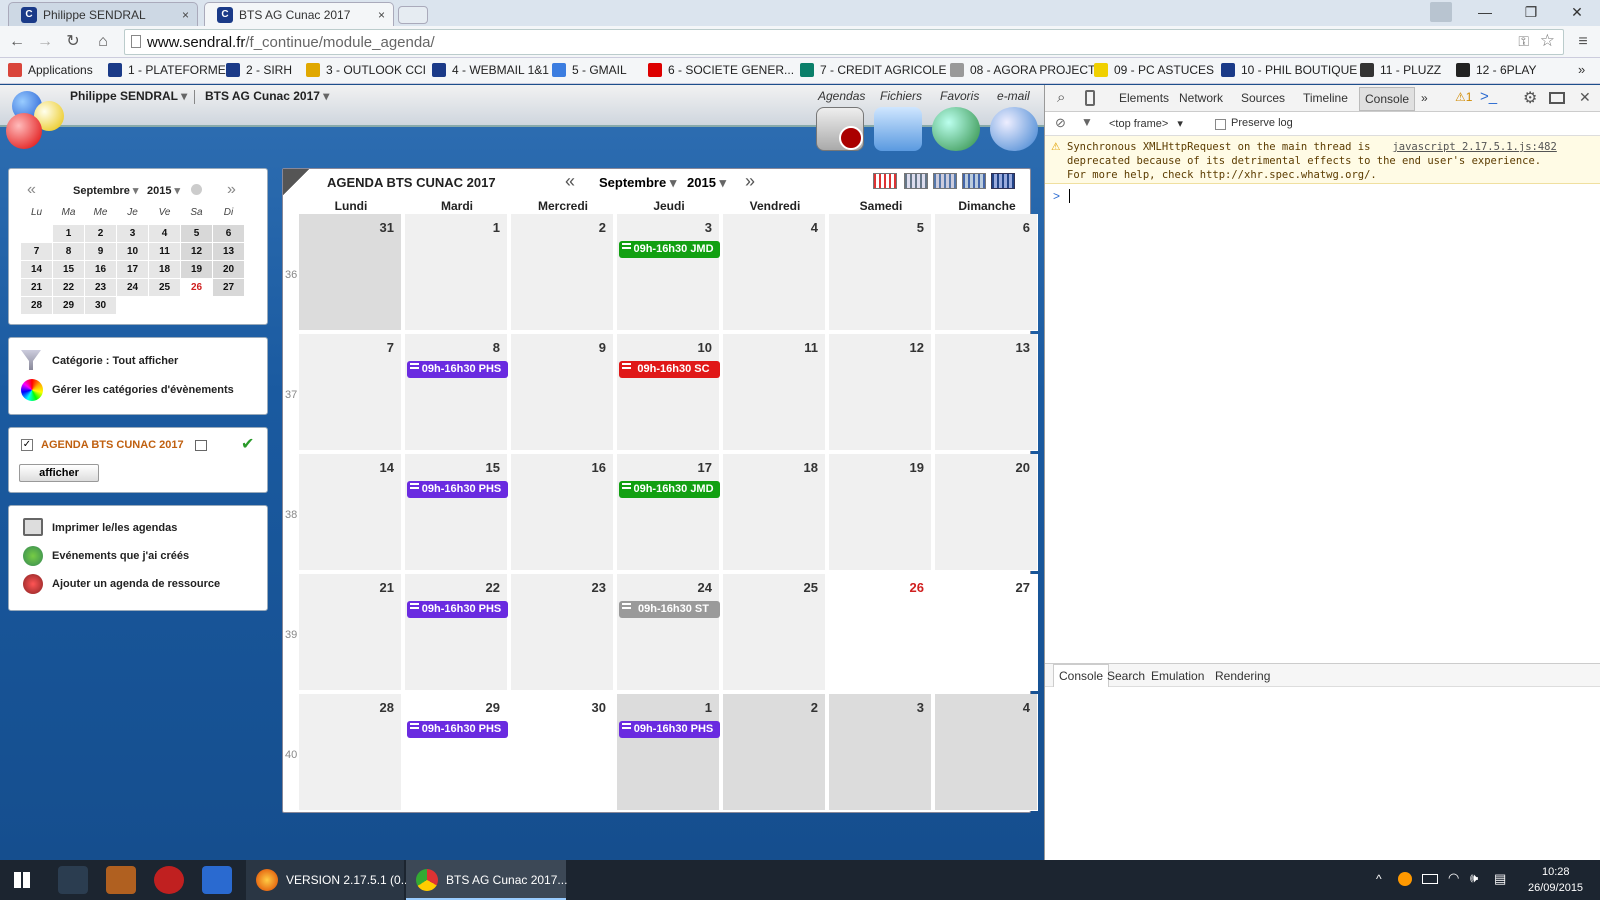 The height and width of the screenshot is (900, 1600). Describe the element at coordinates (36, 121) in the screenshot. I see `app-logo` at that location.